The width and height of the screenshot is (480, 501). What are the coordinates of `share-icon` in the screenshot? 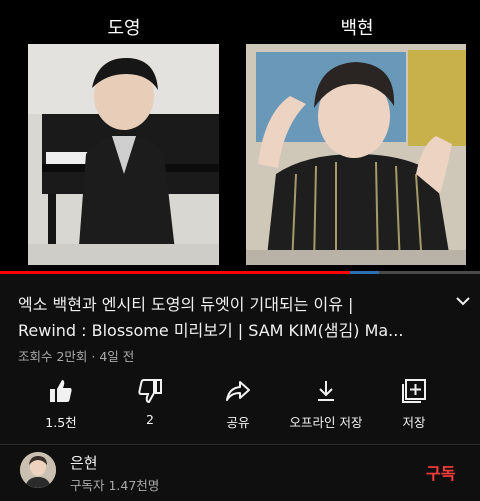 It's located at (238, 391).